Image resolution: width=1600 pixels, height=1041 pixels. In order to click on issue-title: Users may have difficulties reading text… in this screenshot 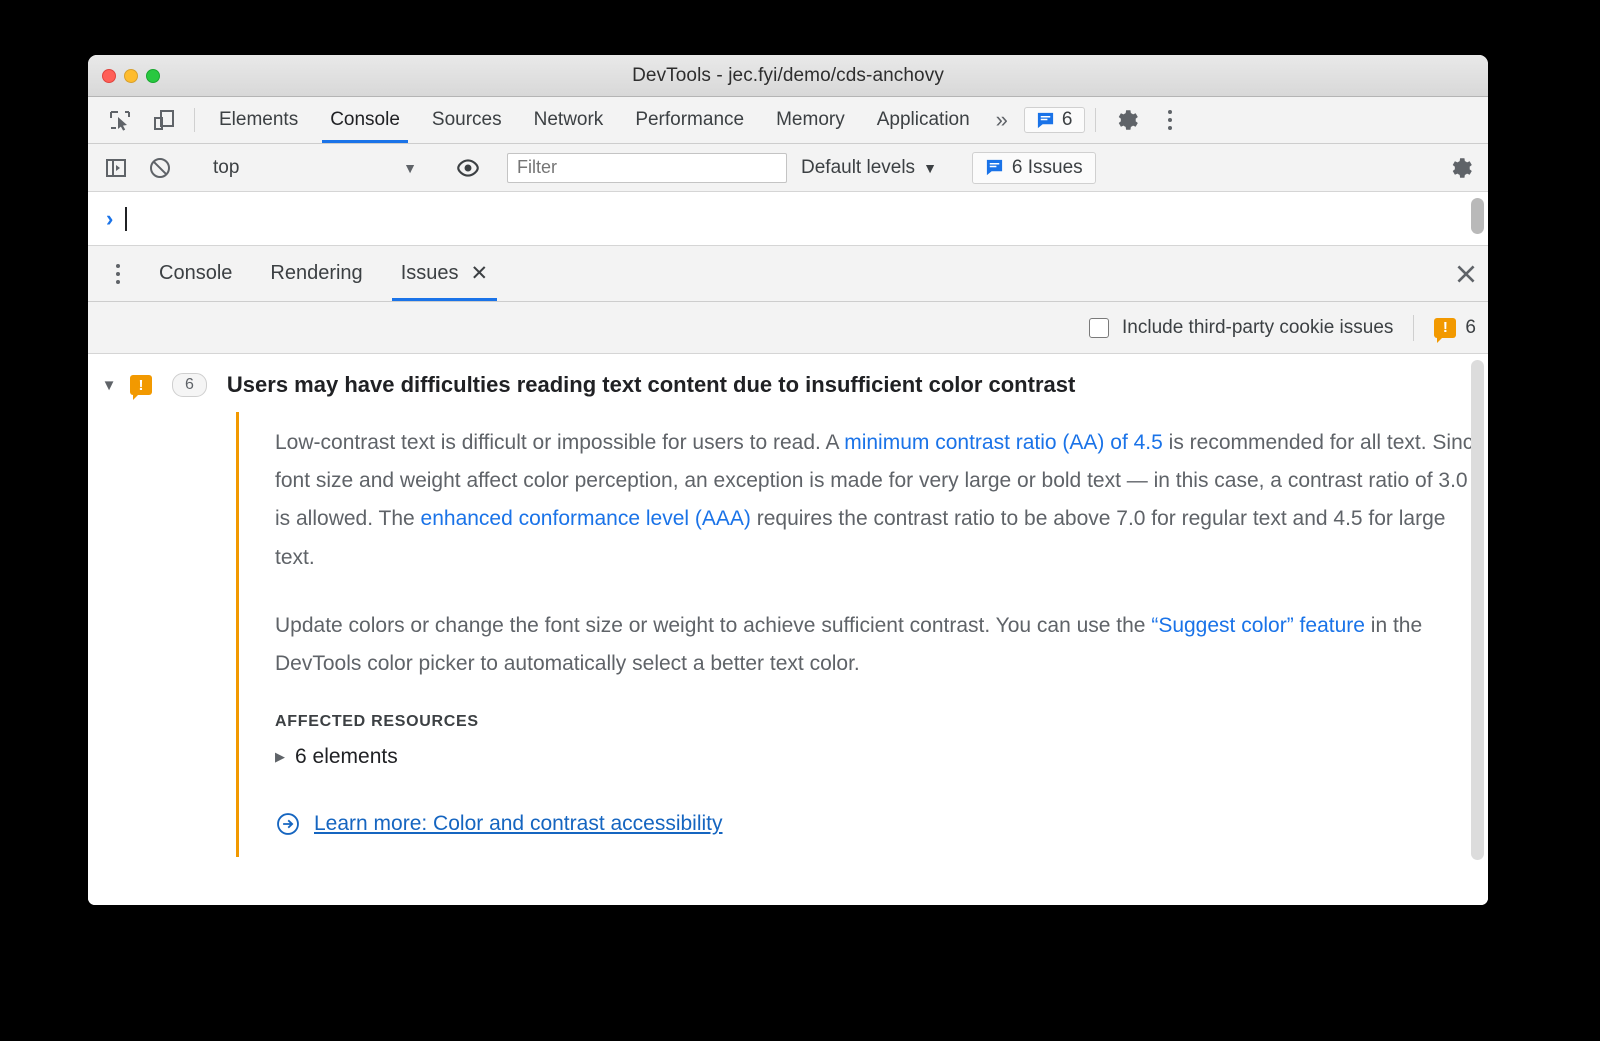, I will do `click(651, 384)`.